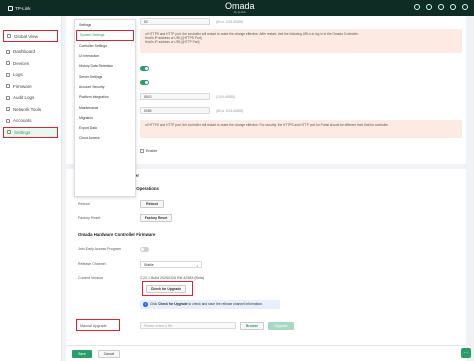 The width and height of the screenshot is (474, 361). What do you see at coordinates (18, 75) in the screenshot?
I see `sidebar-item-label: Logs` at bounding box center [18, 75].